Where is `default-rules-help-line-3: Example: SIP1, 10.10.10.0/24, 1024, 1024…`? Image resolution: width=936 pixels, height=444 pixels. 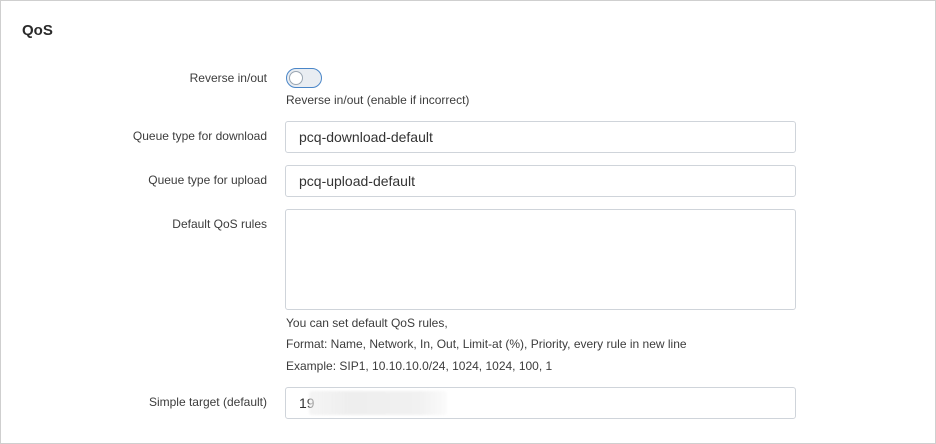 default-rules-help-line-3: Example: SIP1, 10.10.10.0/24, 1024, 1024… is located at coordinates (419, 366).